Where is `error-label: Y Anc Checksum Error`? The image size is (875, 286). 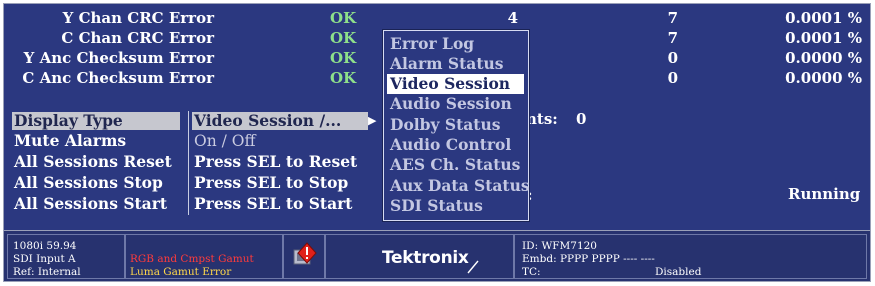
error-label: Y Anc Checksum Error is located at coordinates (118, 58).